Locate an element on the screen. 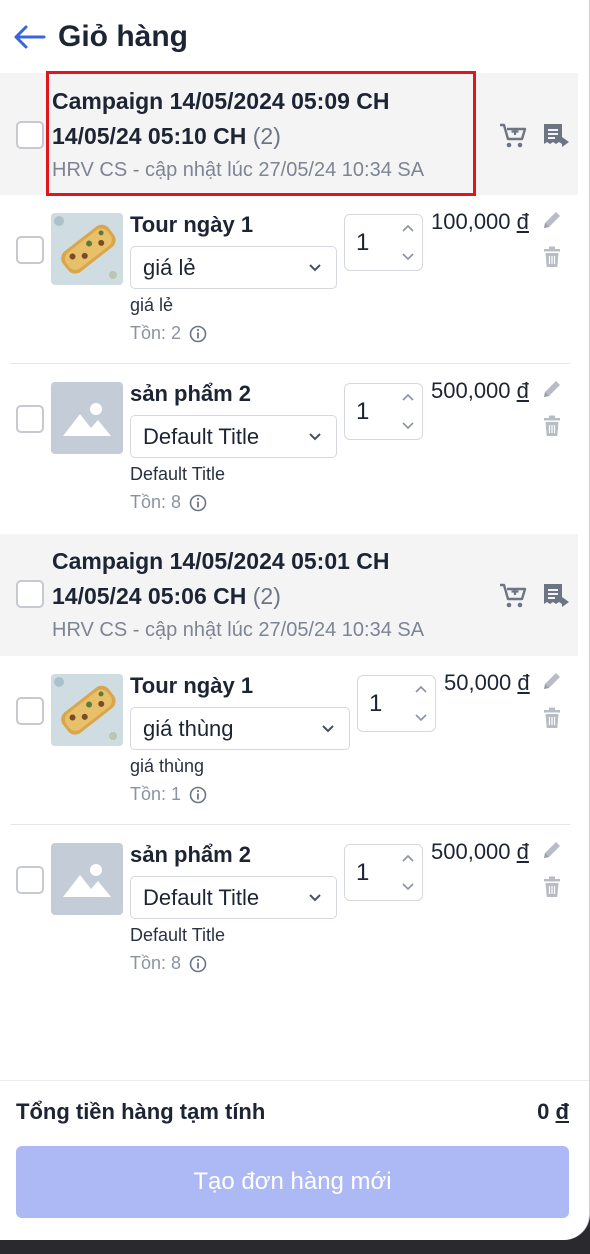 The width and height of the screenshot is (590, 1254). variant-select: giá lẻ is located at coordinates (233, 267).